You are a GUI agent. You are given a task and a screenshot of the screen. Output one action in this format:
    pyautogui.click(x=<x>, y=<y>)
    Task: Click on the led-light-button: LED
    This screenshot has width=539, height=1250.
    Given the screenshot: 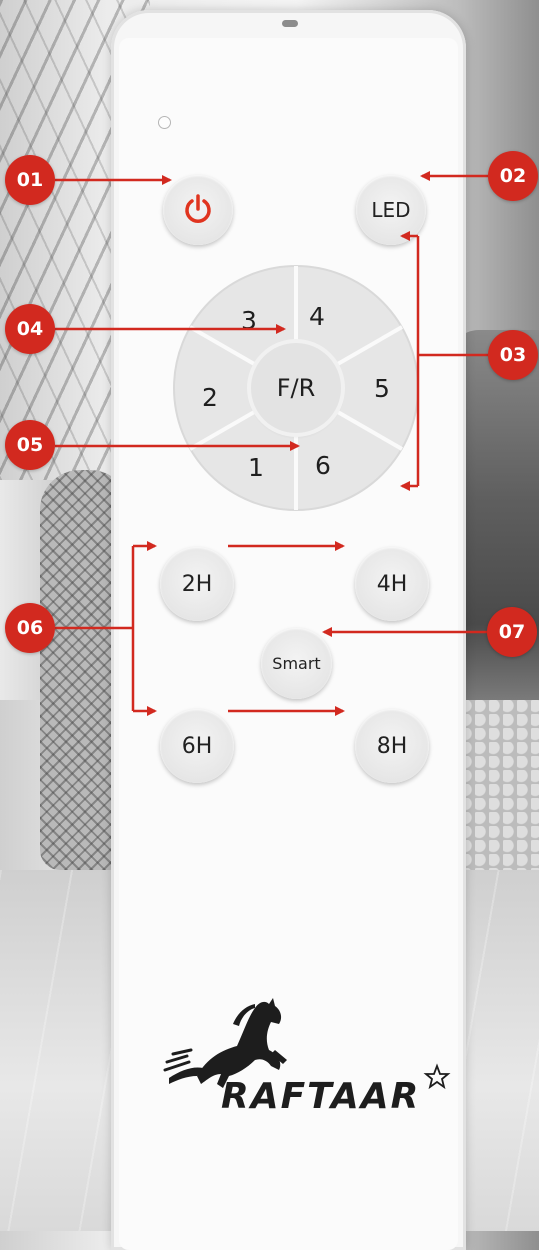 What is the action you would take?
    pyautogui.click(x=391, y=210)
    